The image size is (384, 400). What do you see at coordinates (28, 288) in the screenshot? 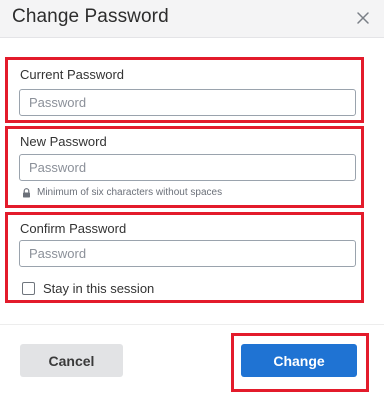
I see `stay-in-session-checkbox` at bounding box center [28, 288].